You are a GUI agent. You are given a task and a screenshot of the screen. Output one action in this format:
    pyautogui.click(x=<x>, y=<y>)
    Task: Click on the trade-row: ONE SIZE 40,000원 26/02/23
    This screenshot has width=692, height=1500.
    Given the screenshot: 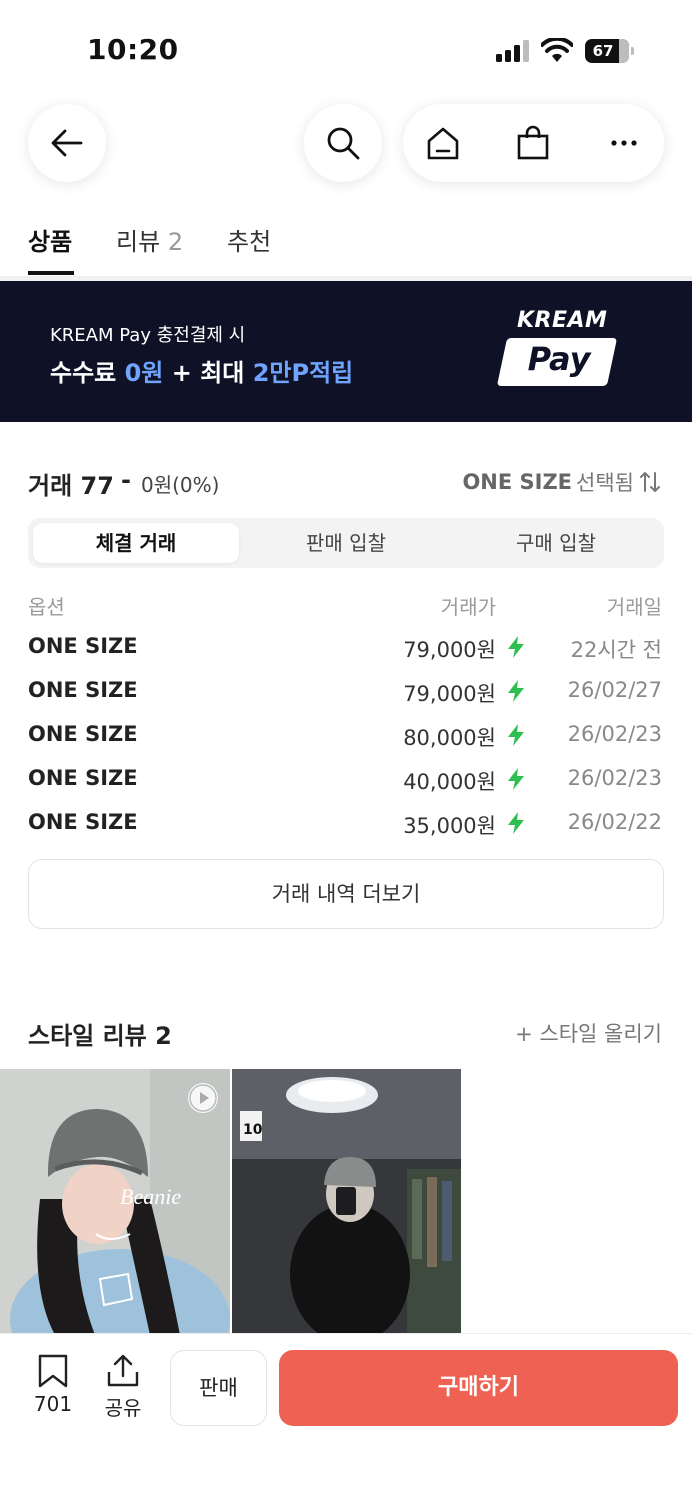 What is the action you would take?
    pyautogui.click(x=346, y=788)
    